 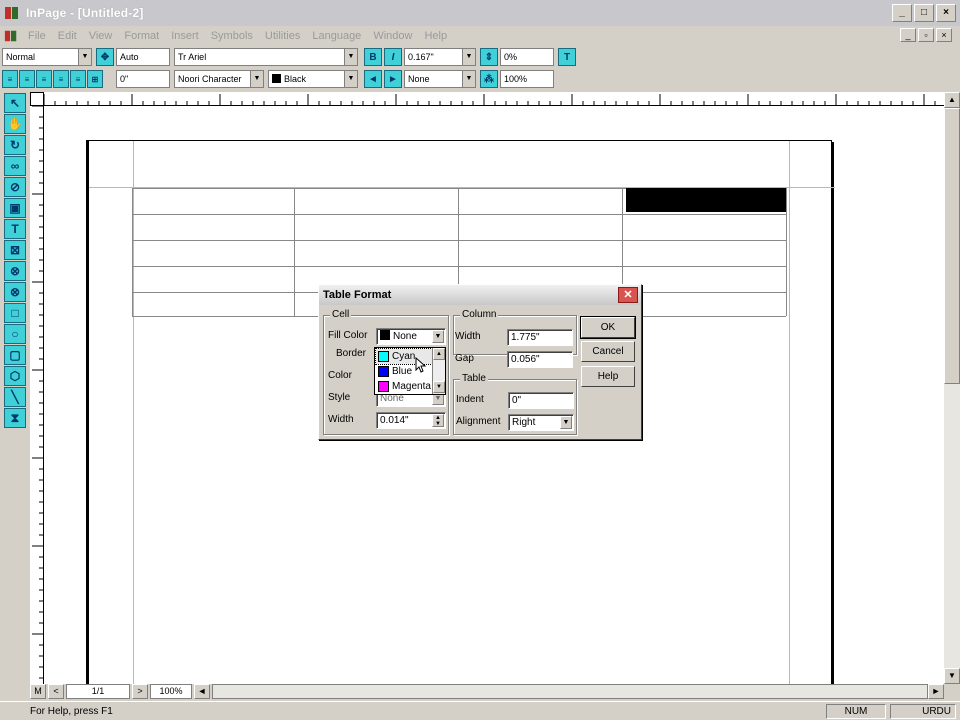 What do you see at coordinates (185, 36) in the screenshot?
I see `menu-insert: Insert` at bounding box center [185, 36].